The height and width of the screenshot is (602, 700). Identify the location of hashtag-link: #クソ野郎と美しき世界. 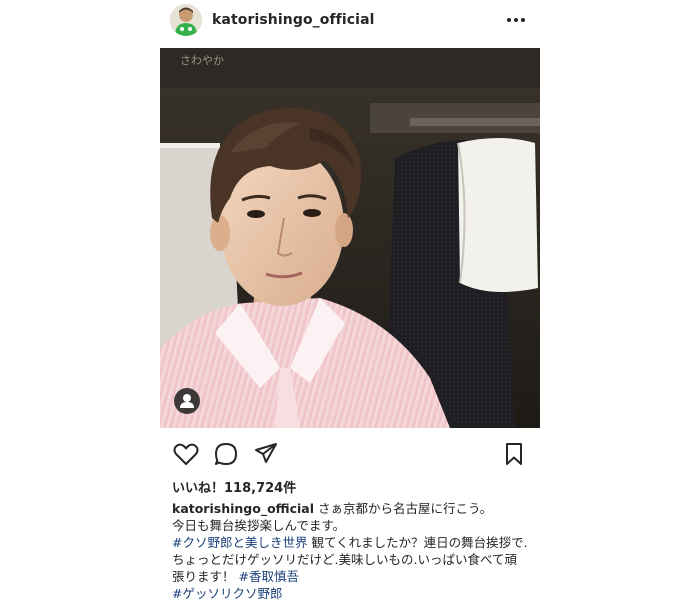
(239, 542).